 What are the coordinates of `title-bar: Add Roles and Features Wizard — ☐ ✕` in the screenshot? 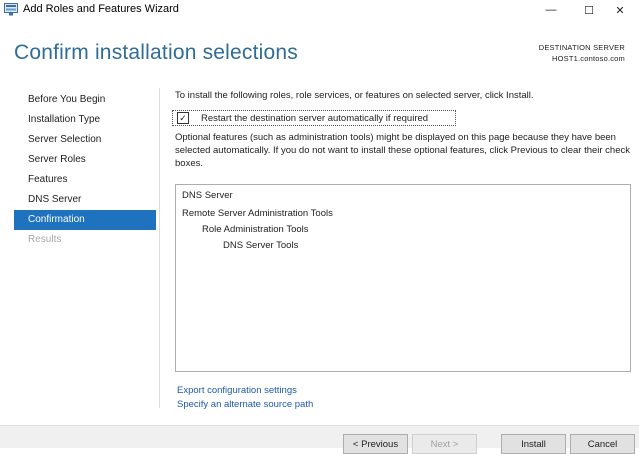 It's located at (319, 11).